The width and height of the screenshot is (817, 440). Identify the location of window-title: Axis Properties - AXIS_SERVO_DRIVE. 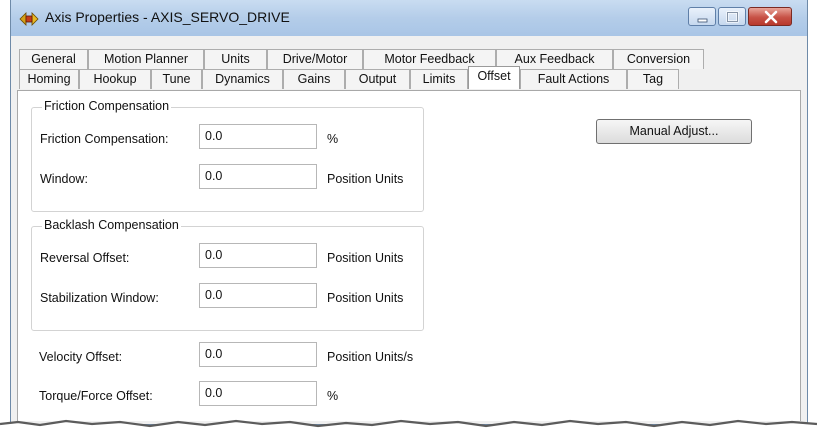
(167, 17).